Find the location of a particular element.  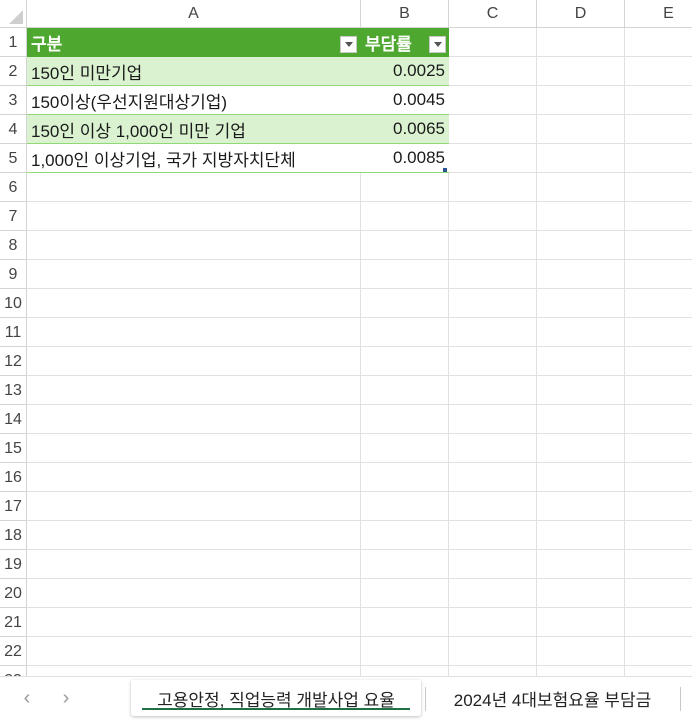

table-cell-rate: 0.0085 is located at coordinates (405, 158).